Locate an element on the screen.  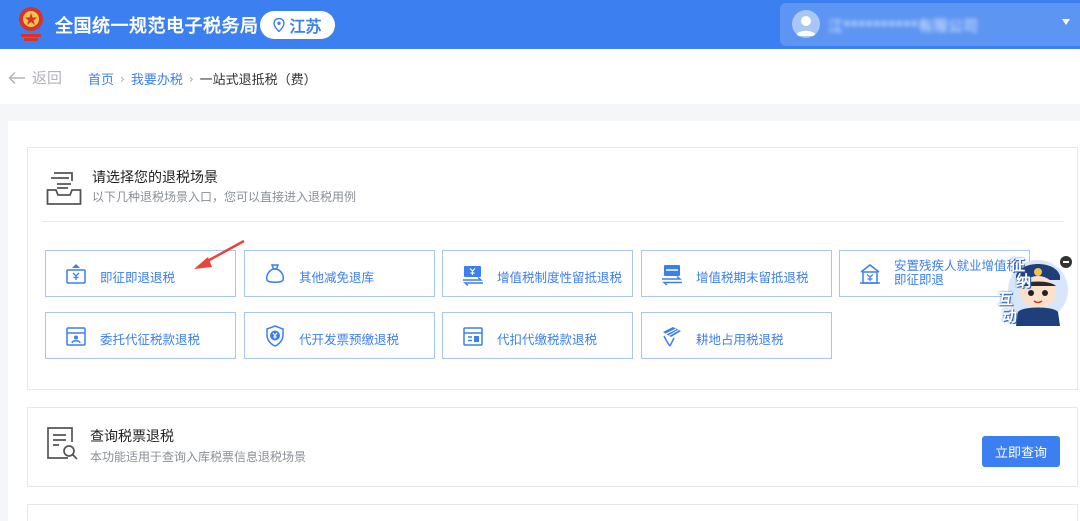
back-button: 返回 is located at coordinates (35, 77).